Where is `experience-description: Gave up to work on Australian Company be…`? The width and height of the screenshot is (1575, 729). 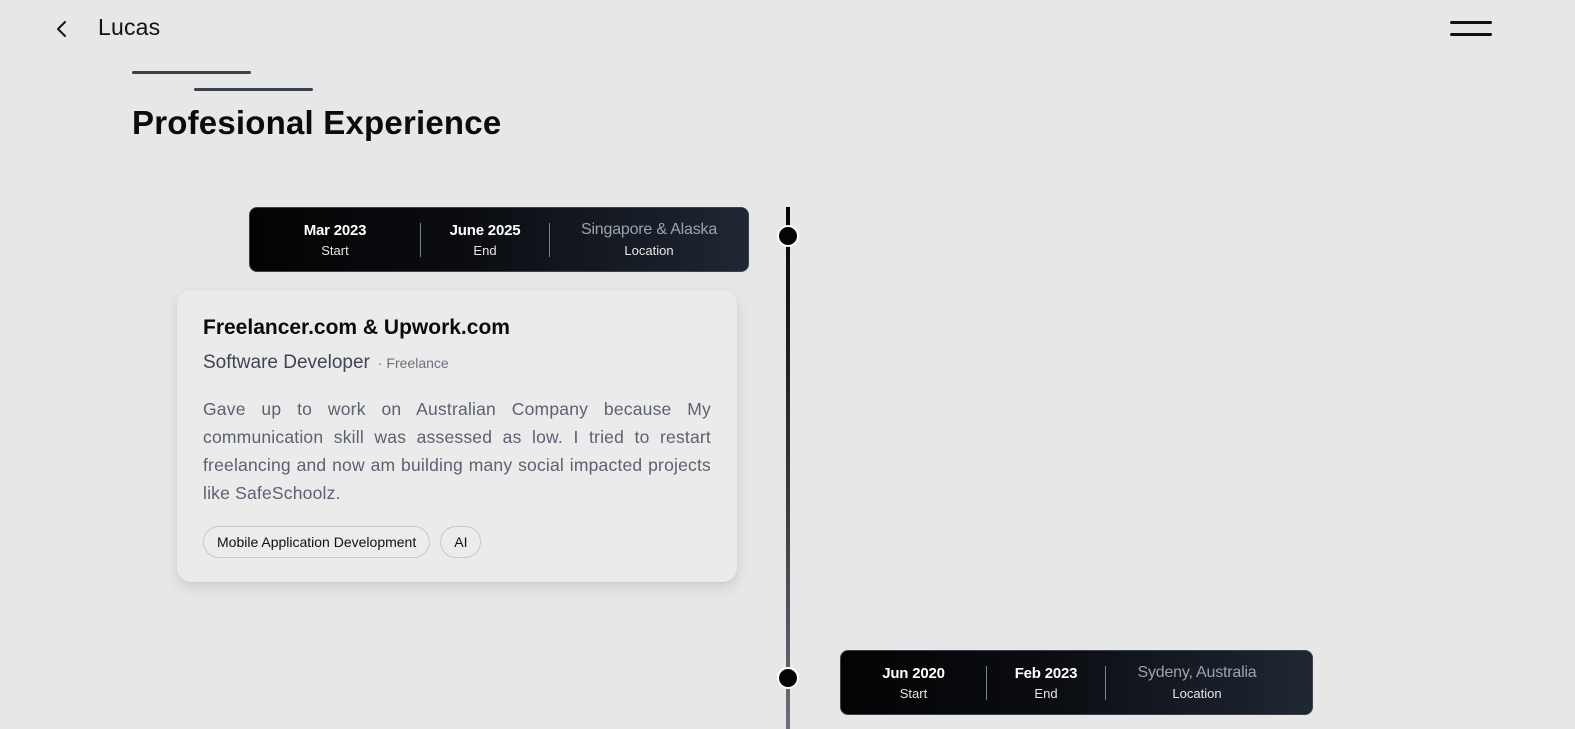
experience-description: Gave up to work on Australian Company be… is located at coordinates (457, 451).